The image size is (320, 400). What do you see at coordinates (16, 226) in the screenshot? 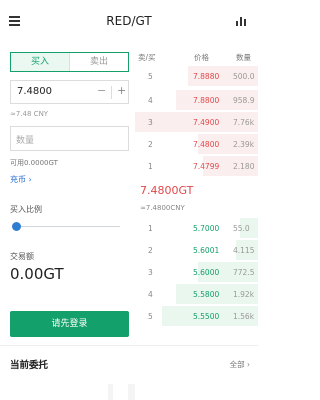
I see `ratio-slider-handle` at bounding box center [16, 226].